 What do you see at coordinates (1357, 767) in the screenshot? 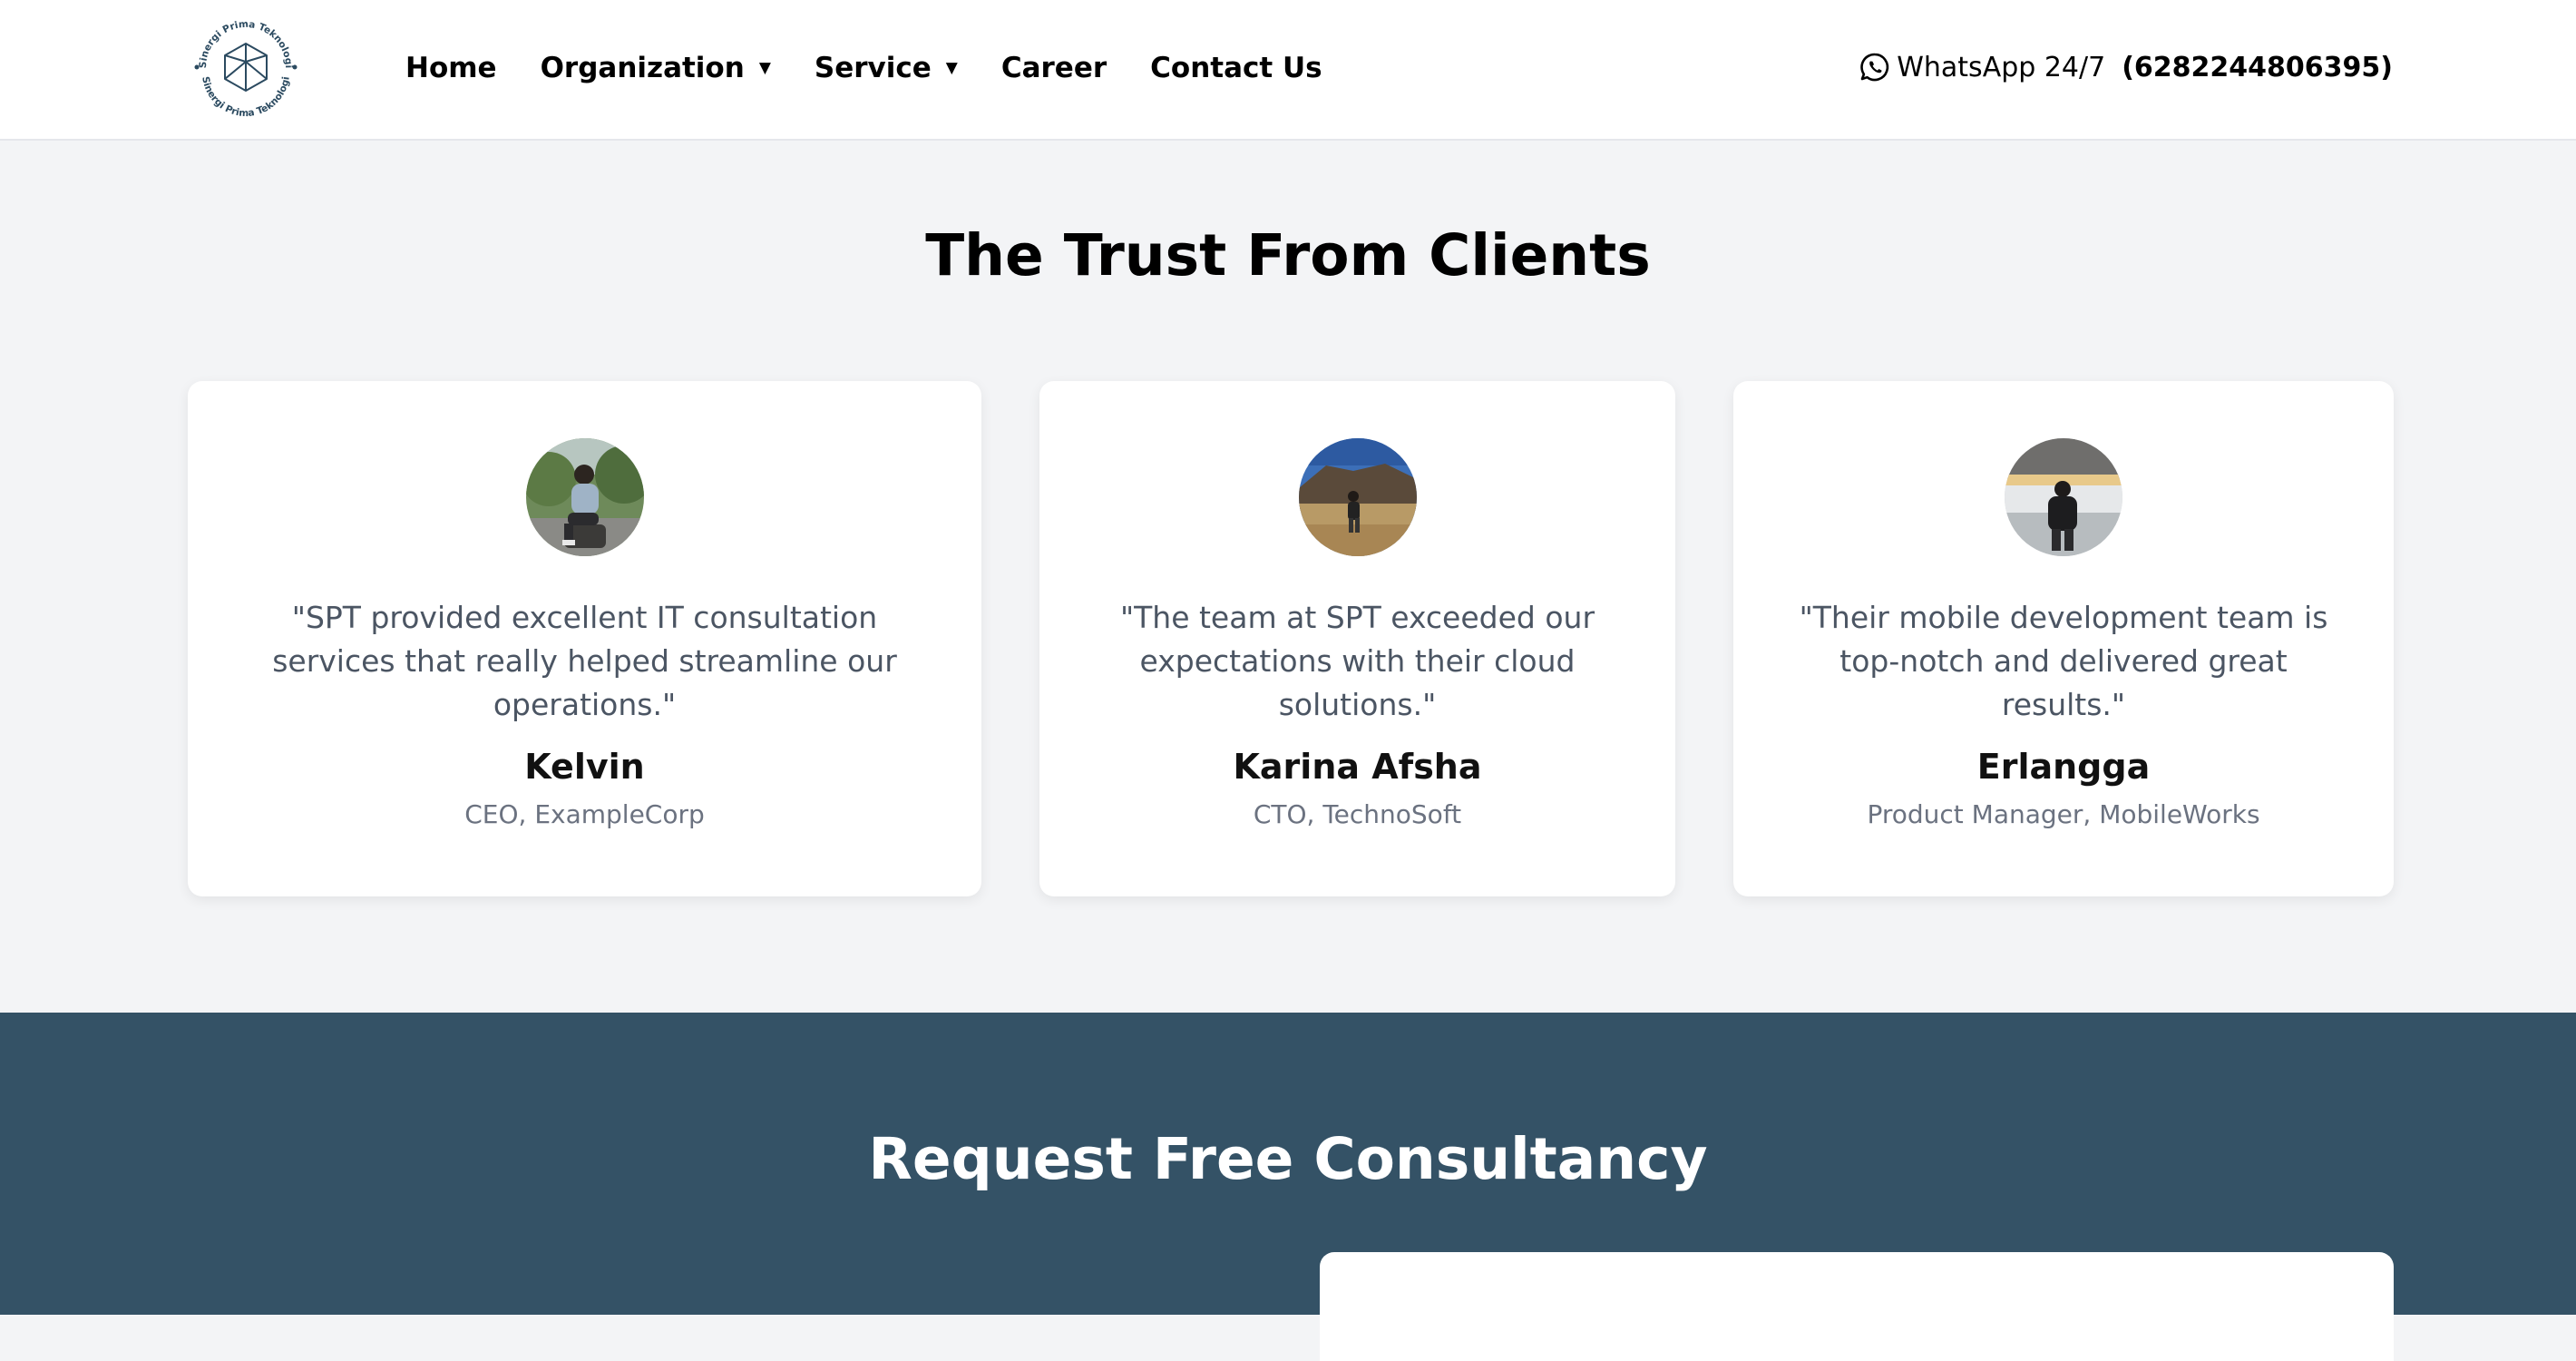
I see `testimonial-name: Karina Afsha` at bounding box center [1357, 767].